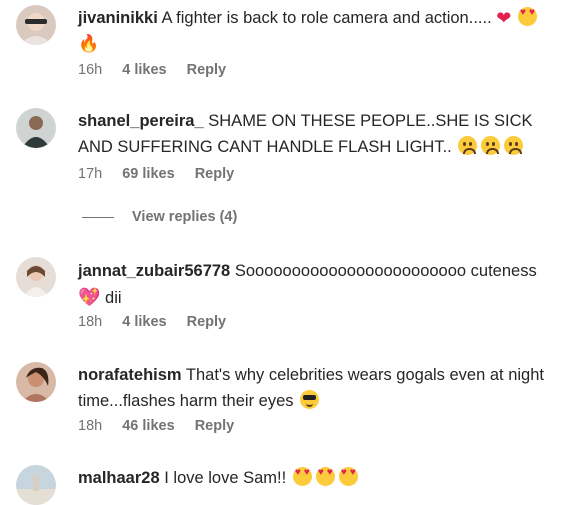 The width and height of the screenshot is (576, 505). I want to click on fire-emoji-icon: 🔥, so click(89, 43).